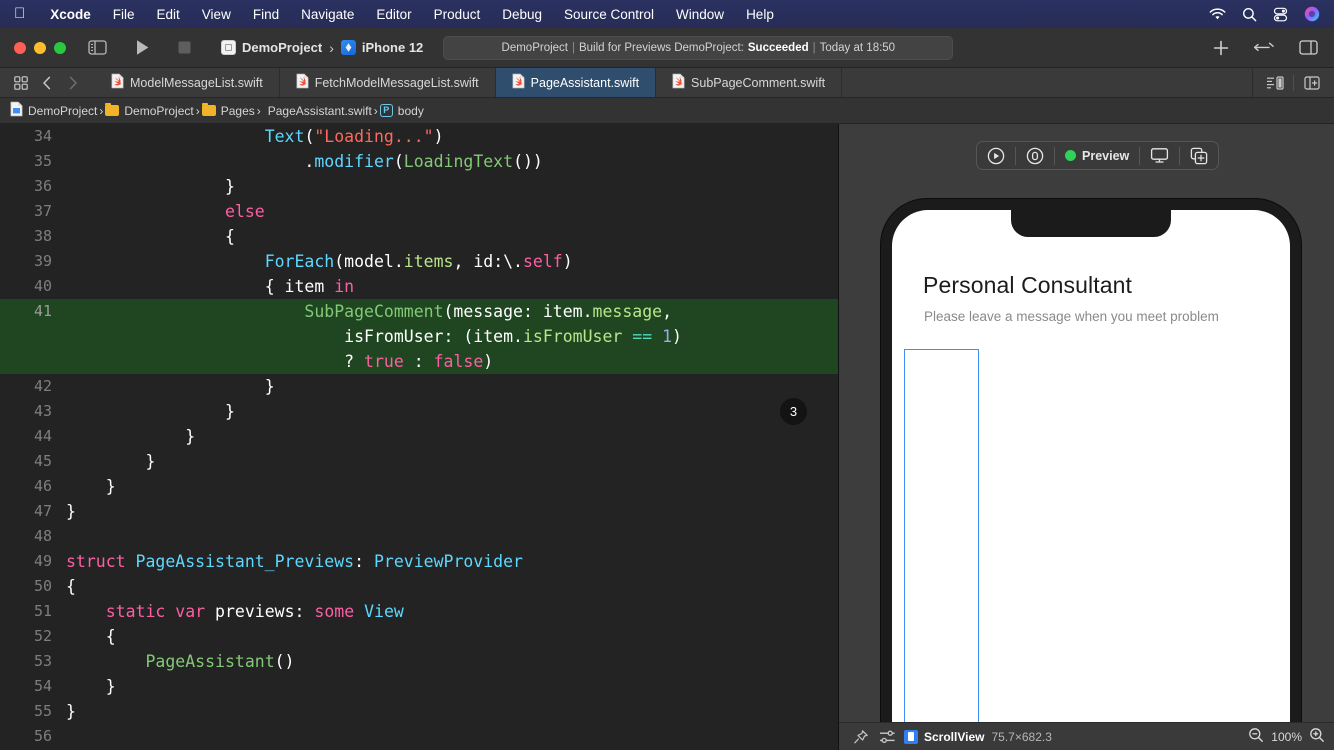  Describe the element at coordinates (1221, 48) in the screenshot. I see `plus-icon` at that location.